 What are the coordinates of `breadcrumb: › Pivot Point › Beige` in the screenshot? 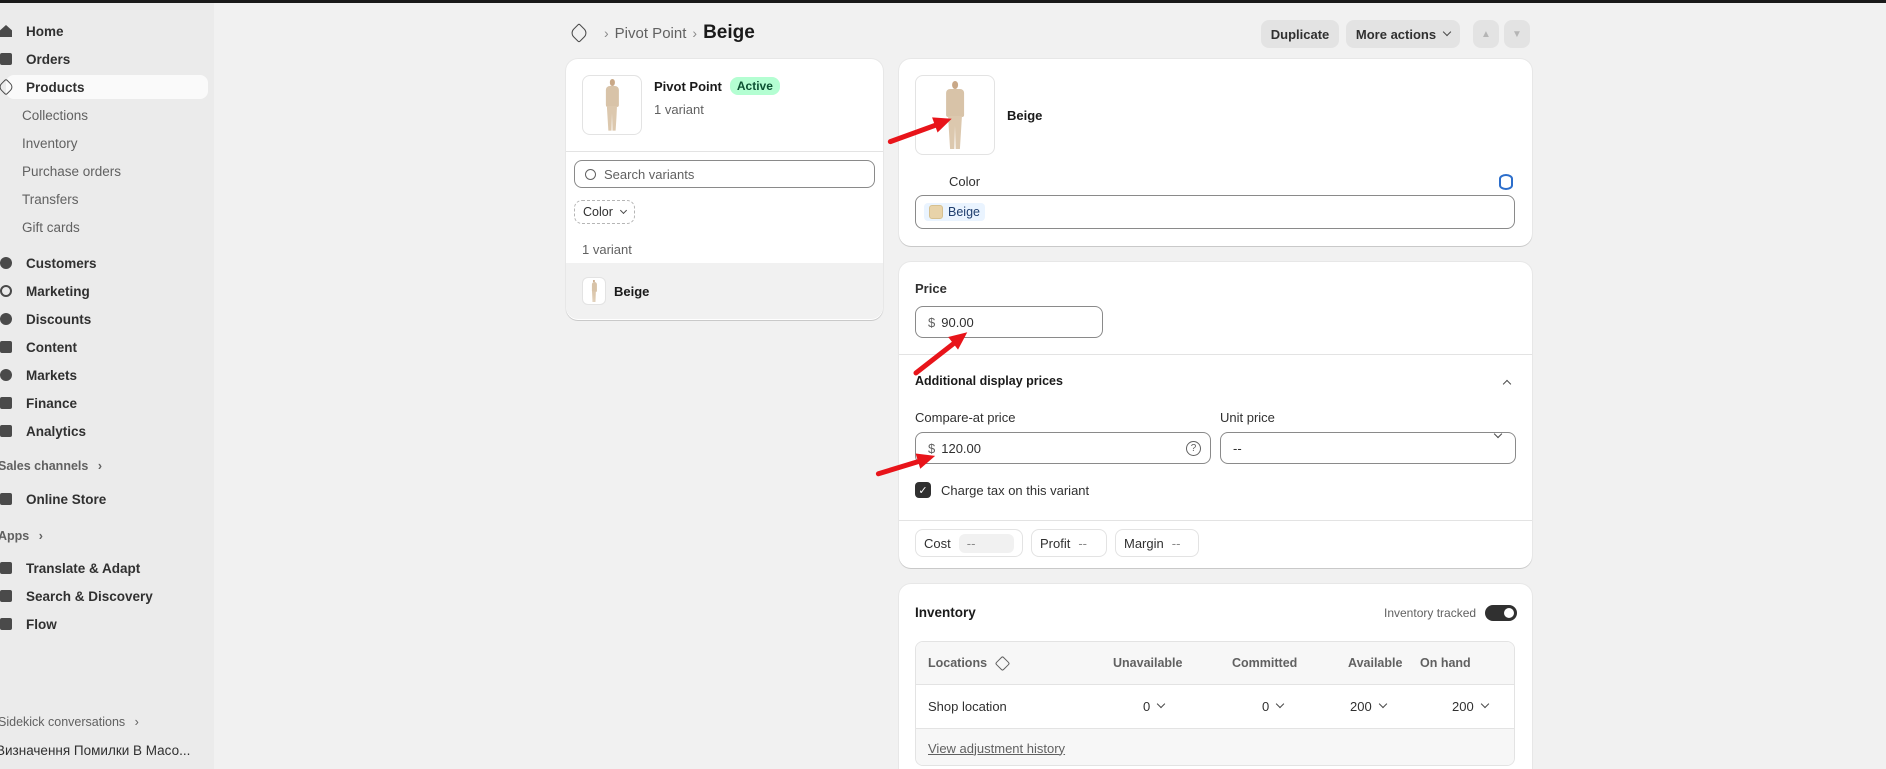 It's located at (662, 33).